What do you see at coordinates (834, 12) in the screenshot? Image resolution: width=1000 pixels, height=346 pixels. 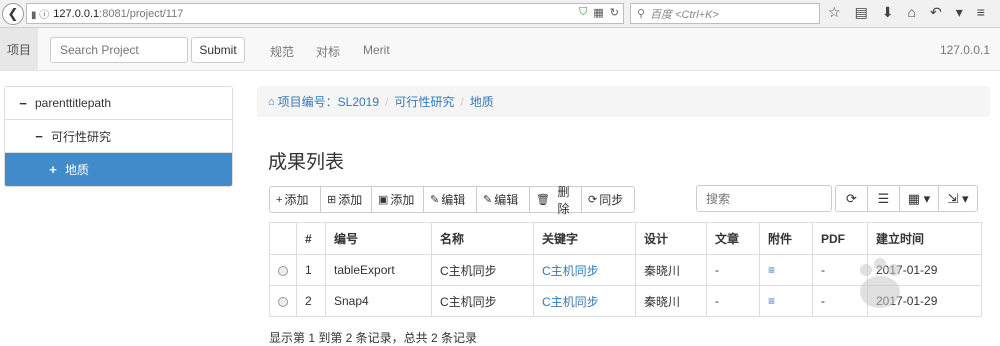 I see `star-icon: ☆` at bounding box center [834, 12].